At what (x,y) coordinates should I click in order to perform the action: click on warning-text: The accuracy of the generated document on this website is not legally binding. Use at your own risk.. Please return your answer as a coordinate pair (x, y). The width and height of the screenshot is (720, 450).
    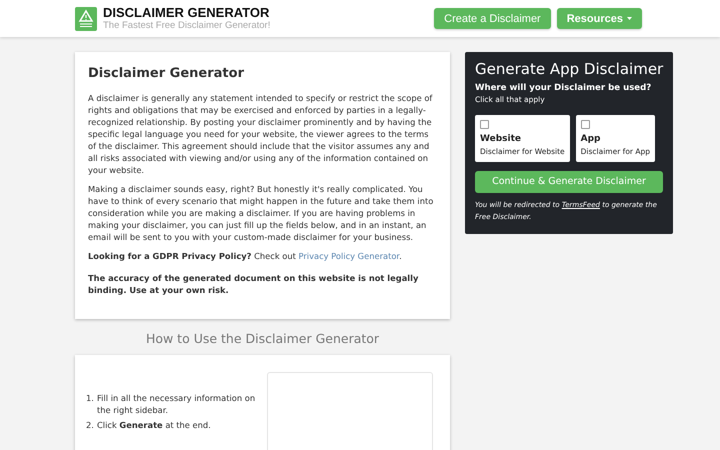
    Looking at the image, I should click on (254, 284).